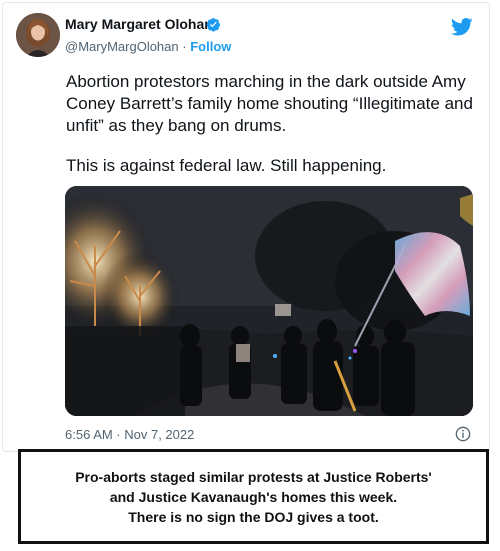  I want to click on handle-row: @MaryMargOlohan · Follow, so click(148, 46).